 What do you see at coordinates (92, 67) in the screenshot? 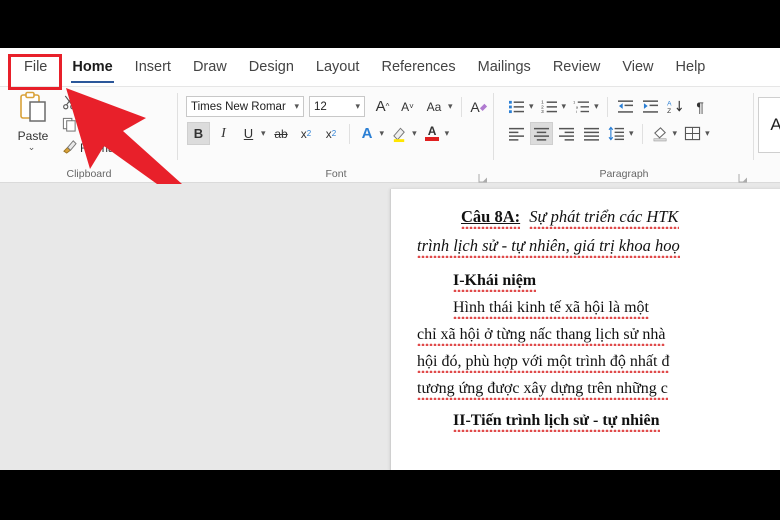
I see `tab-home: Home` at bounding box center [92, 67].